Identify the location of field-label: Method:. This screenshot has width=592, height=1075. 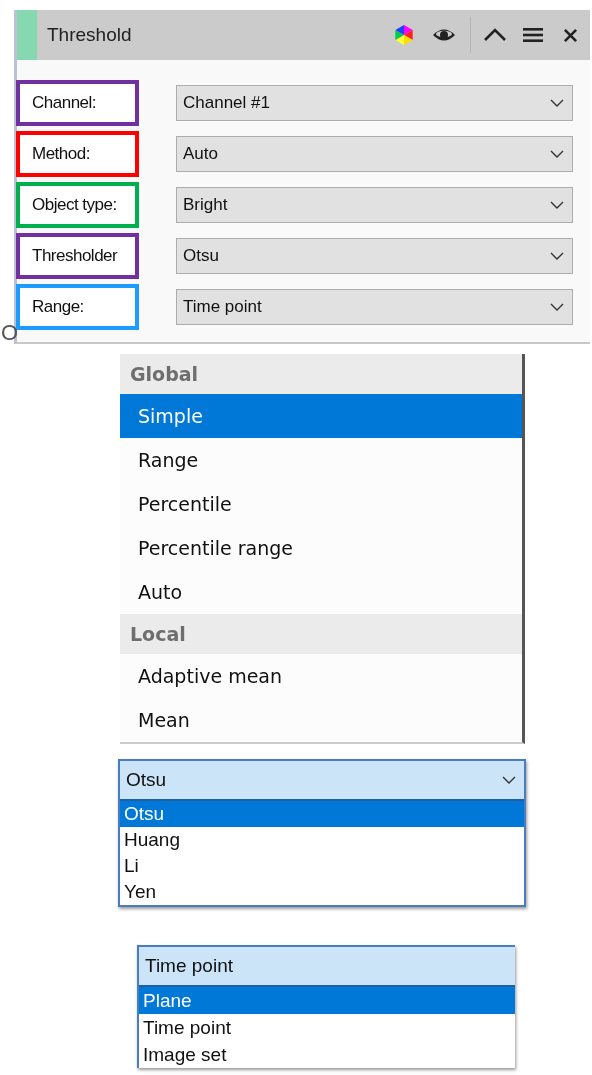
(77, 154).